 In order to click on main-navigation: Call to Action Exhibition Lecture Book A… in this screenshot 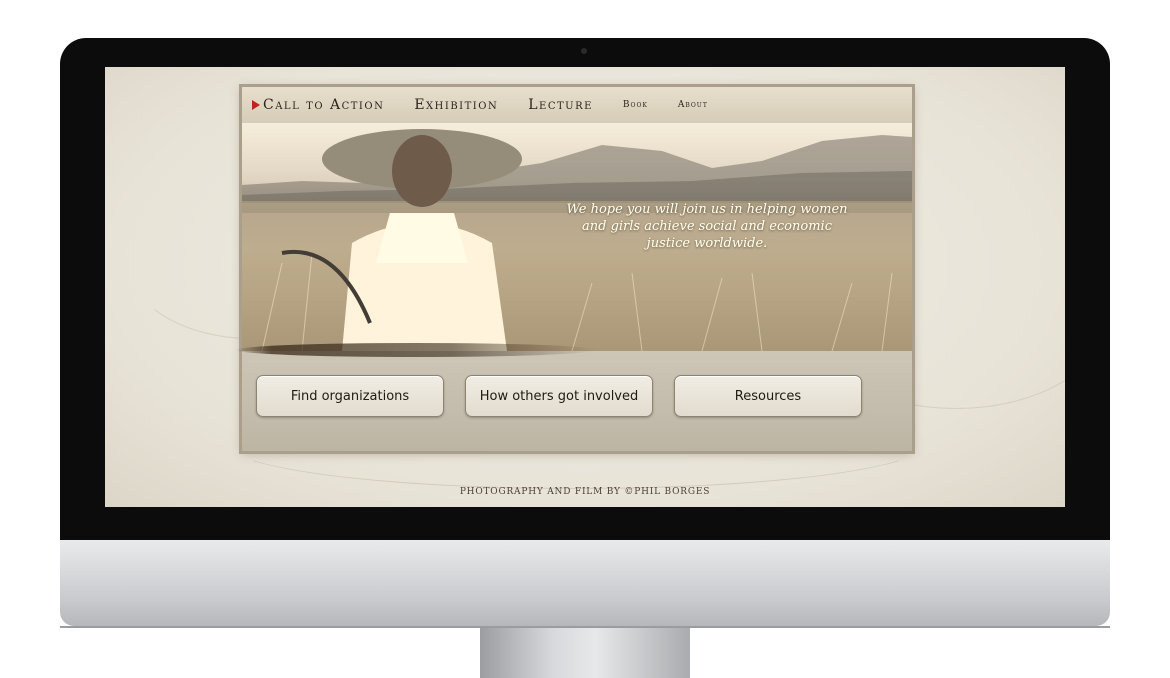, I will do `click(577, 105)`.